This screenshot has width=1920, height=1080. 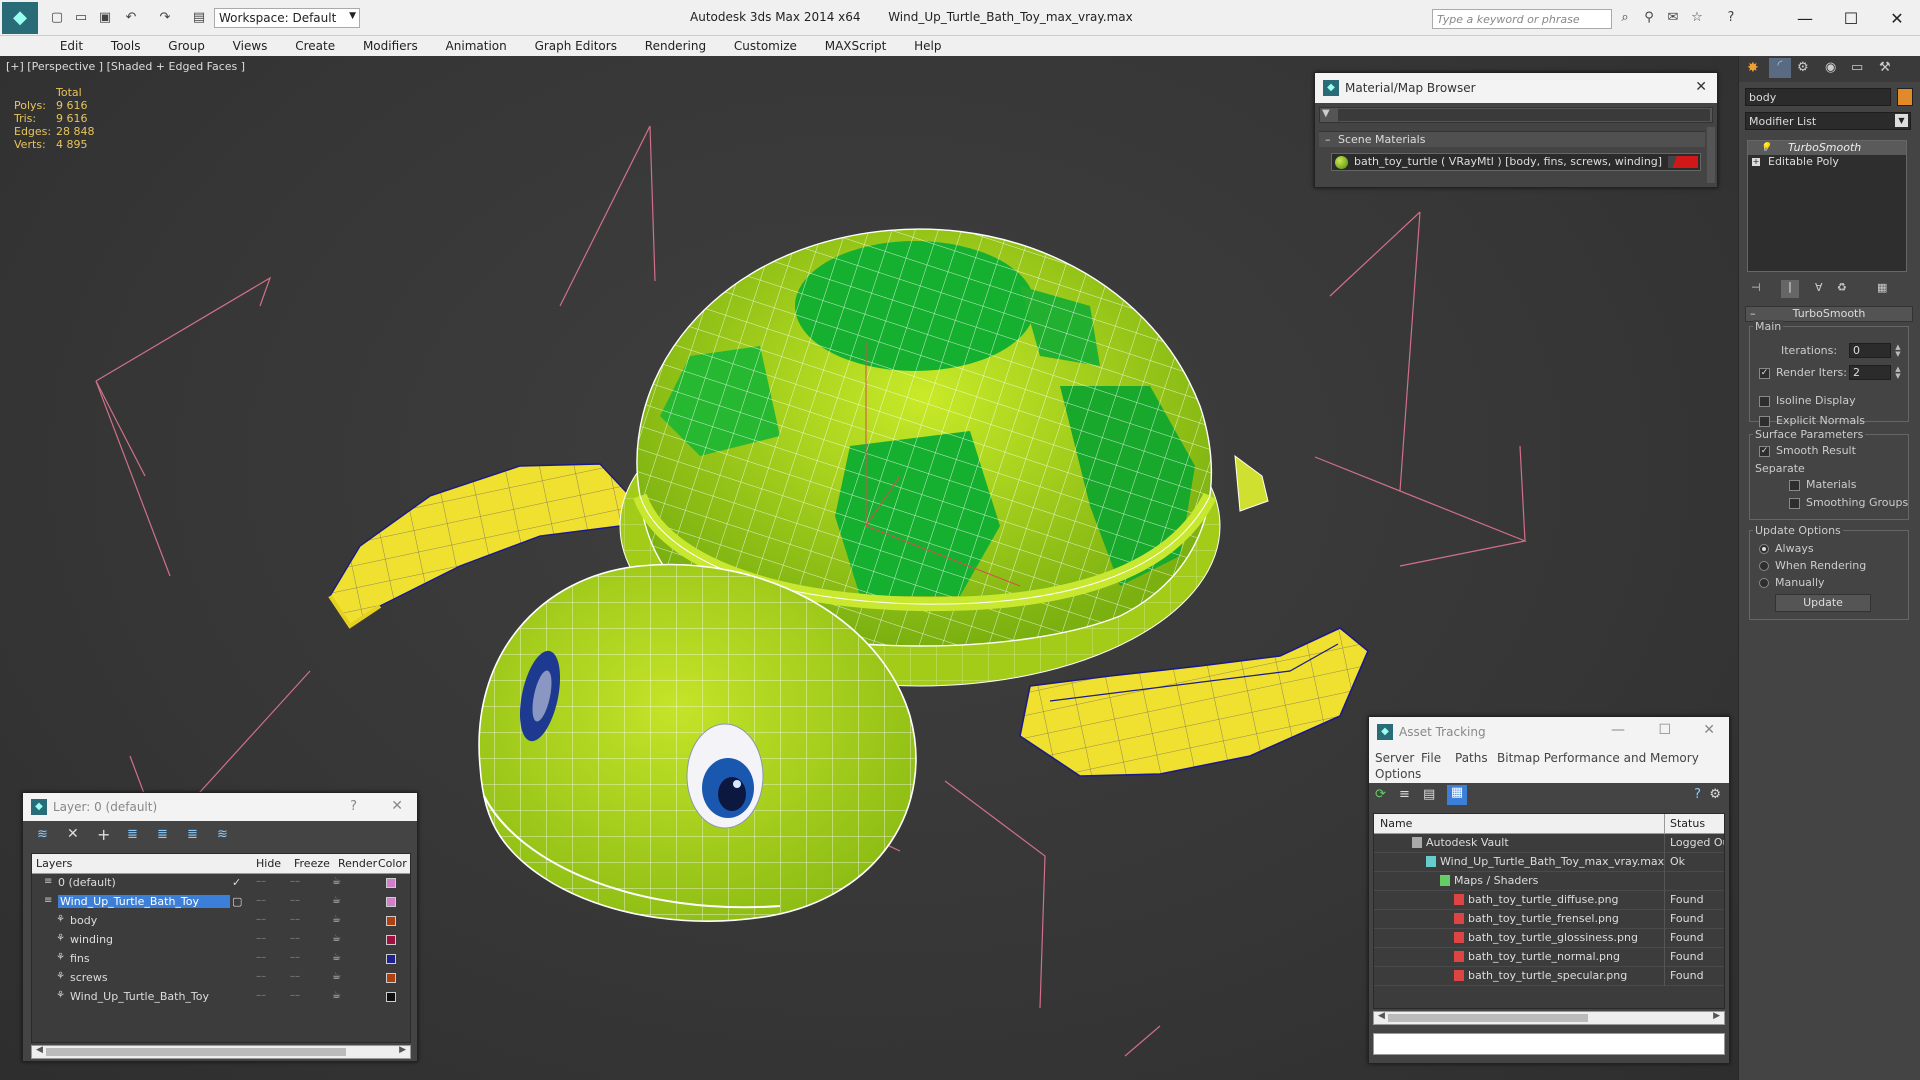 What do you see at coordinates (1715, 794) in the screenshot?
I see `settings-icon: ⚙` at bounding box center [1715, 794].